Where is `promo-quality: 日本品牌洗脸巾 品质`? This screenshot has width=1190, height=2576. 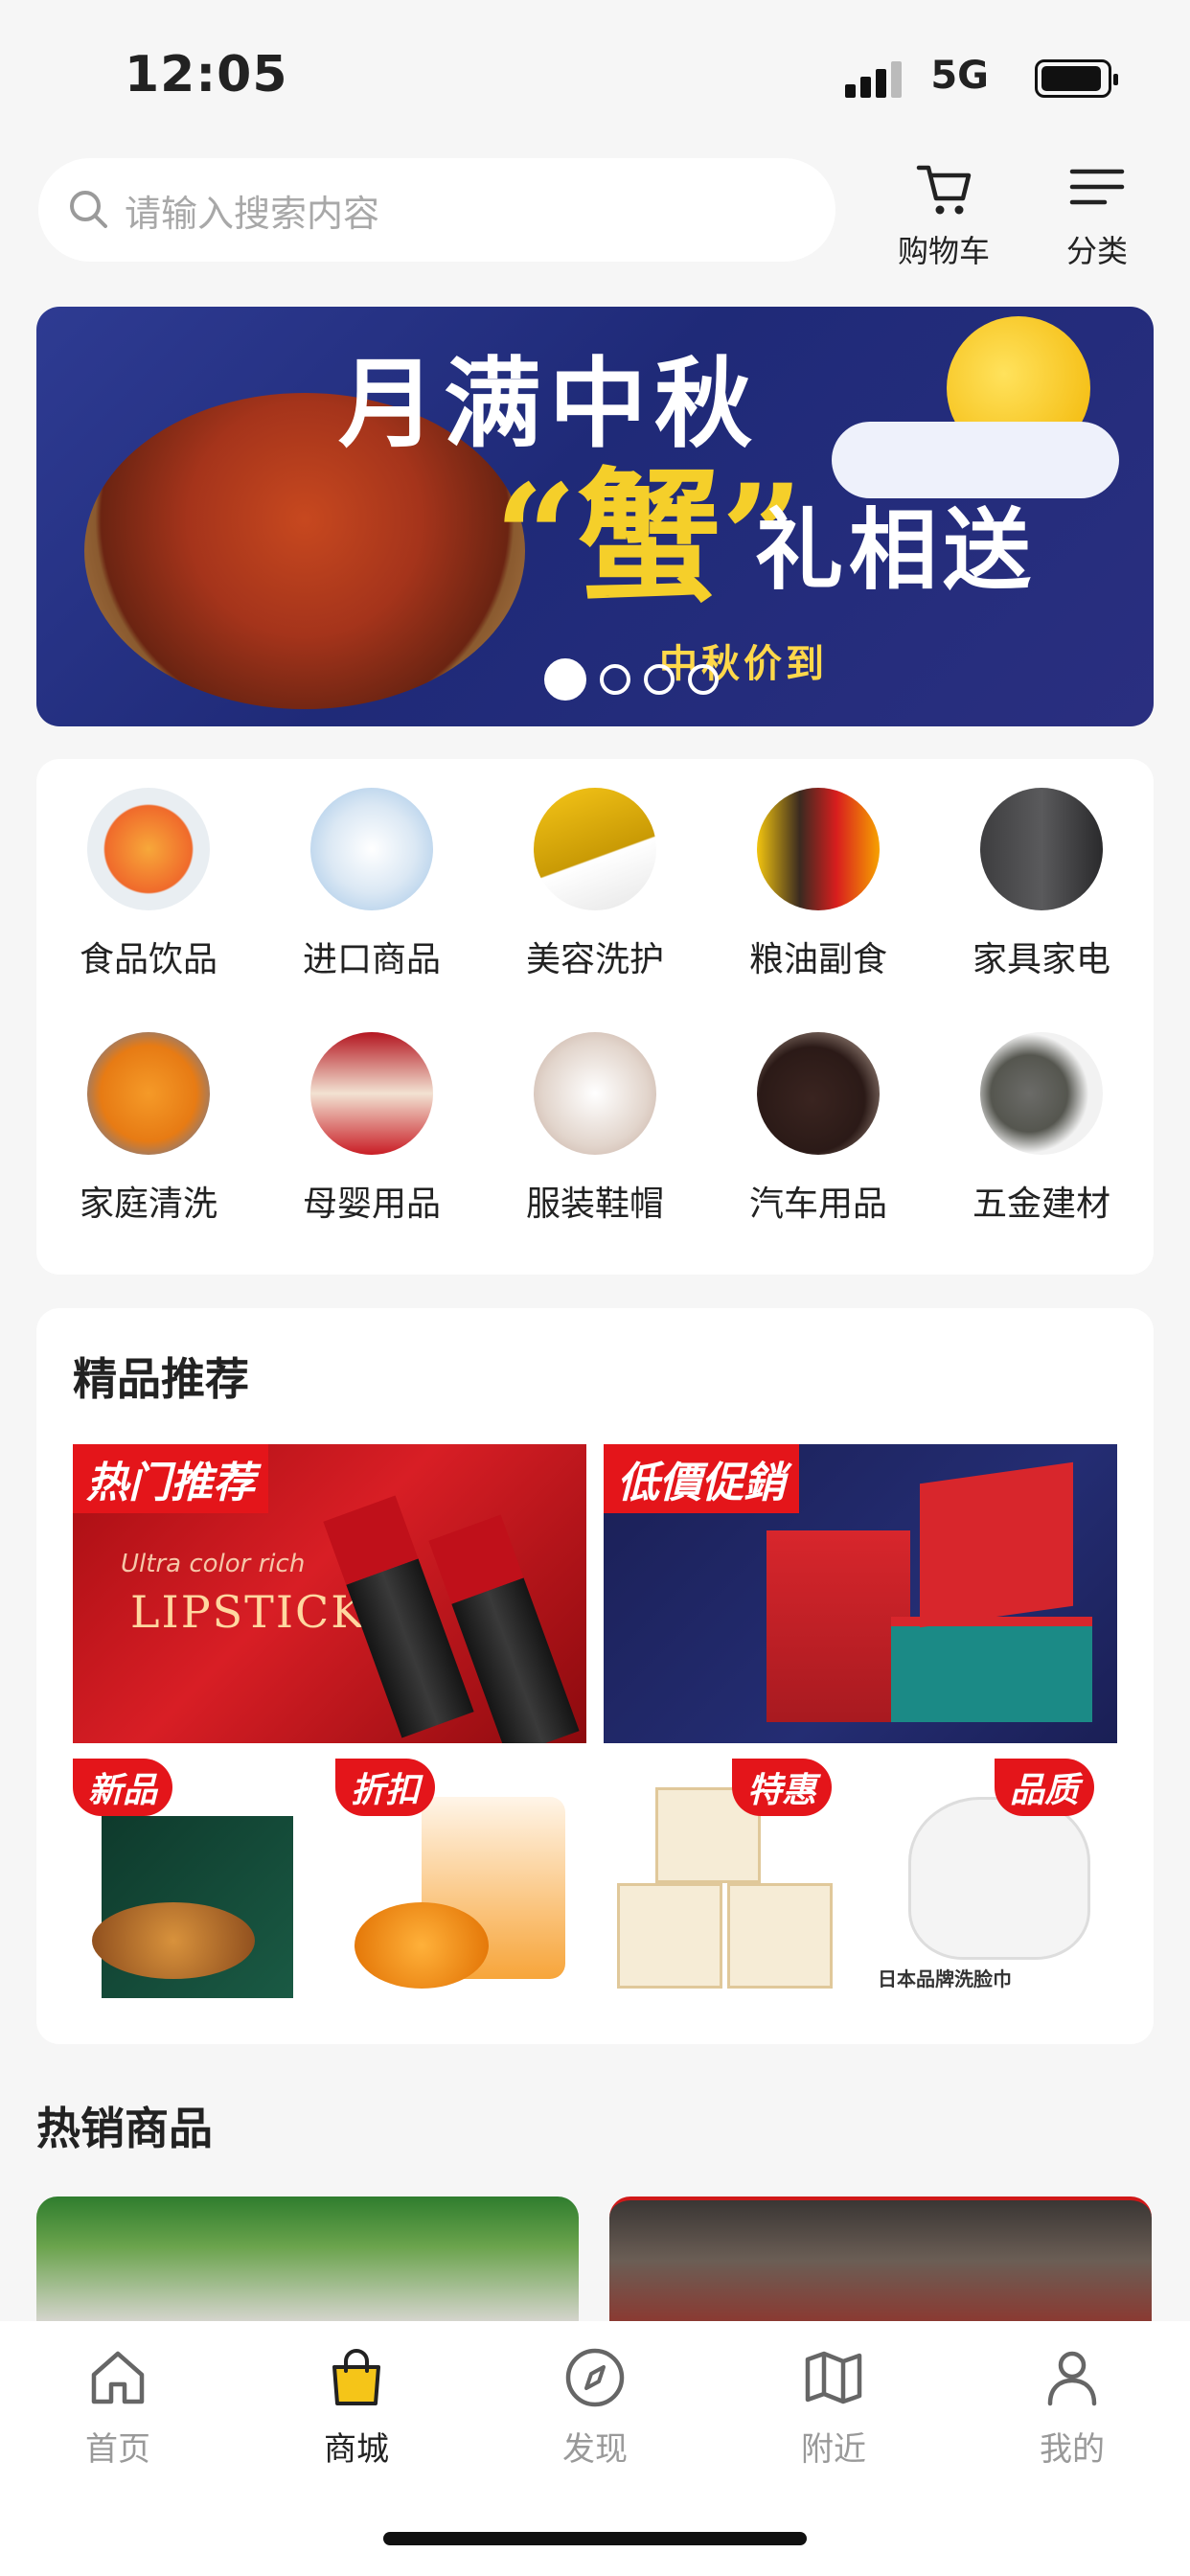 promo-quality: 日本品牌洗脸巾 品质 is located at coordinates (995, 1883).